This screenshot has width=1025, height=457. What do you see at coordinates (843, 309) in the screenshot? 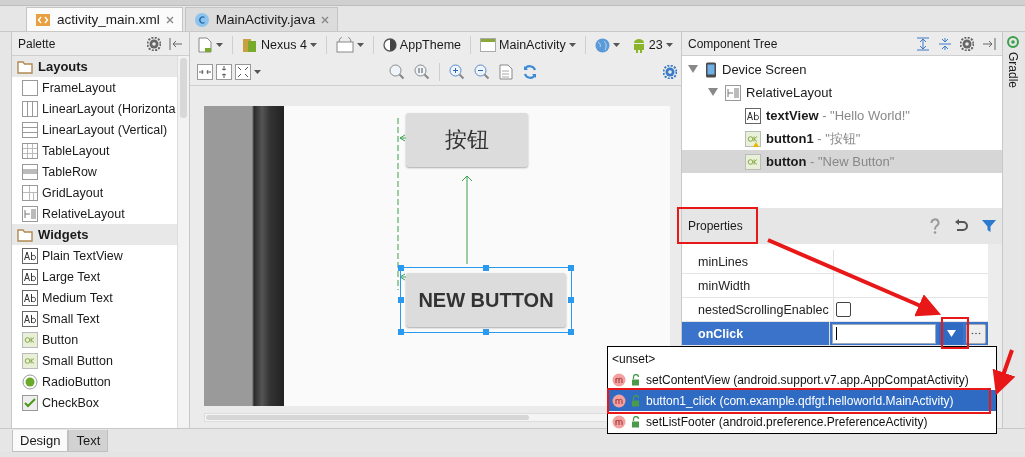
I see `checkbox` at bounding box center [843, 309].